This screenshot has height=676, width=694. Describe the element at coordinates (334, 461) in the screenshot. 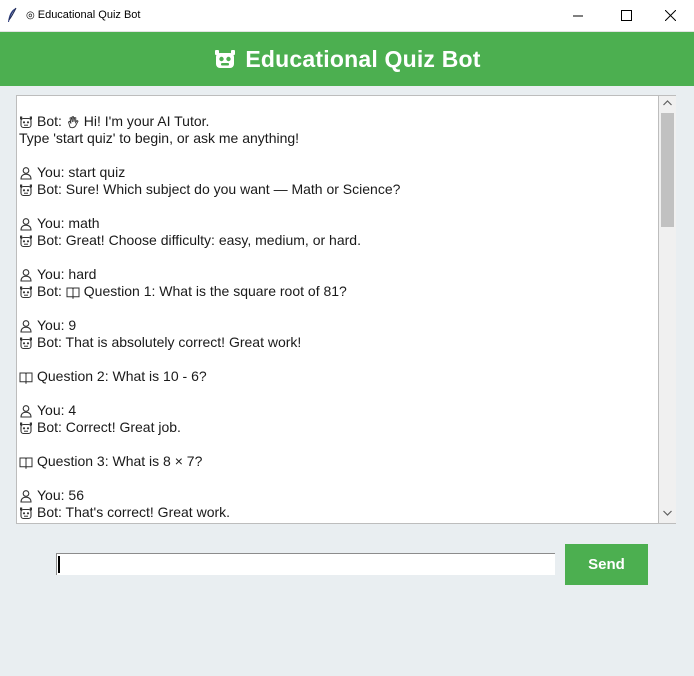

I see `chat-line: Question 3: What is 8 × 7?` at that location.